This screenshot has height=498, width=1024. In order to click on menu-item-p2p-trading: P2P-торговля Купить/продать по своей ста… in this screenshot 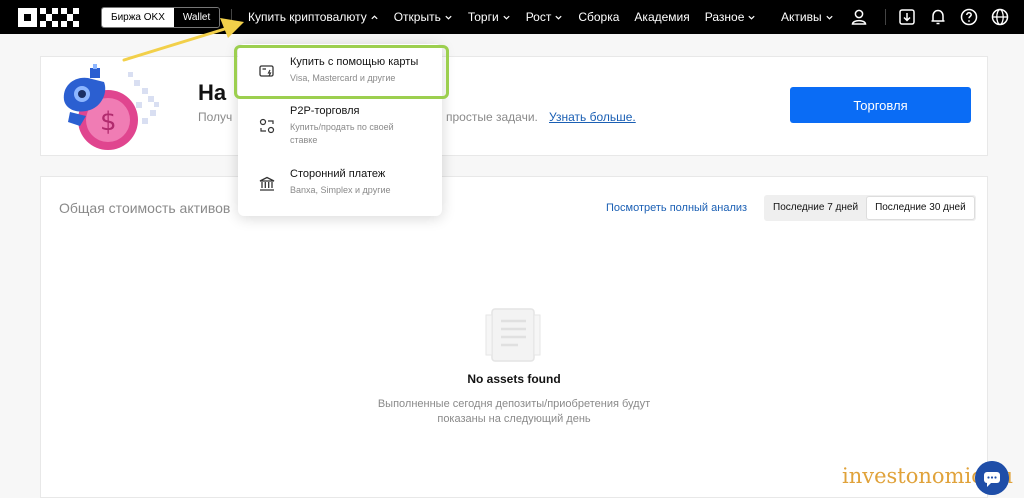, I will do `click(340, 129)`.